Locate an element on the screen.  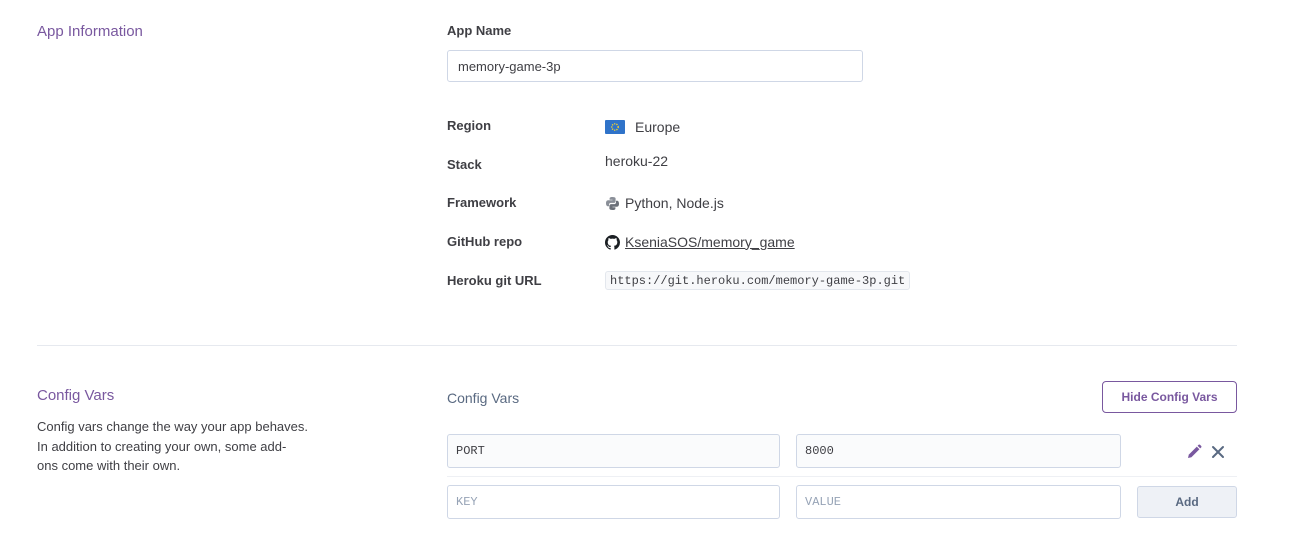
region-value: Europe is located at coordinates (658, 127).